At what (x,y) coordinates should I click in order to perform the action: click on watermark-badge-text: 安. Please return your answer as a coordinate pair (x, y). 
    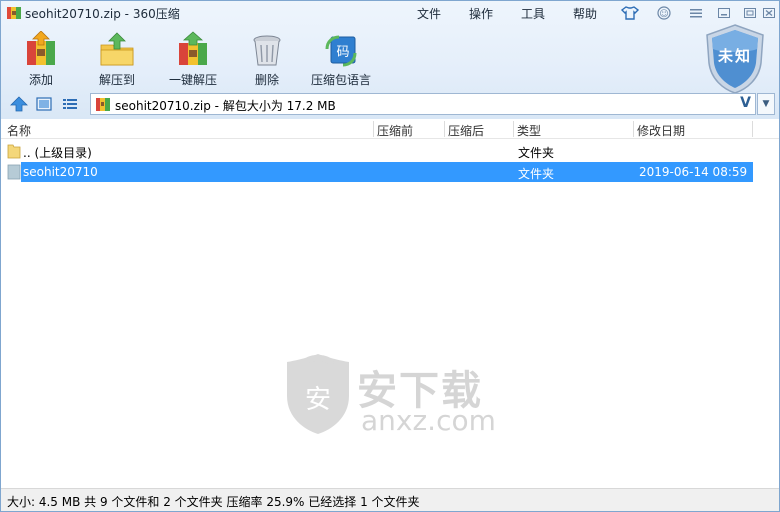
    Looking at the image, I should click on (318, 400).